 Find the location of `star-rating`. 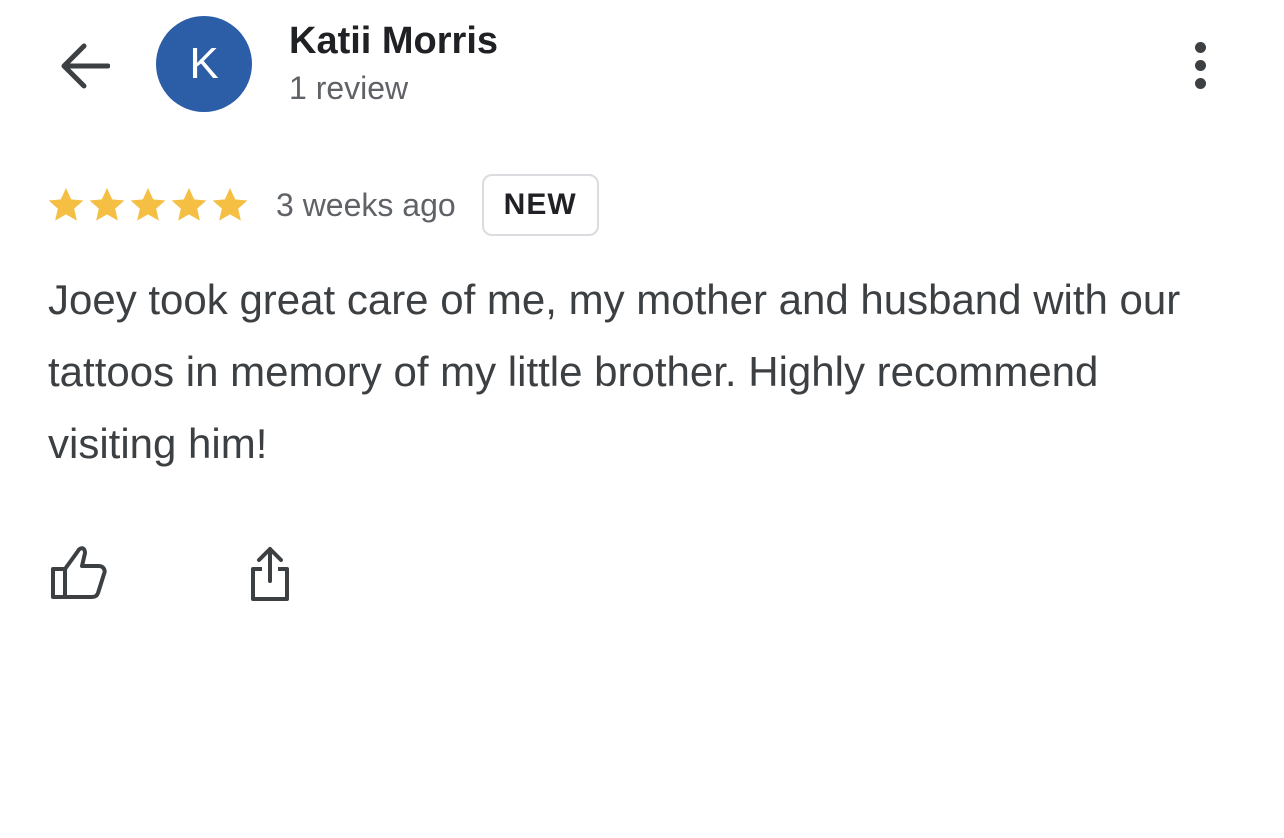

star-rating is located at coordinates (148, 205).